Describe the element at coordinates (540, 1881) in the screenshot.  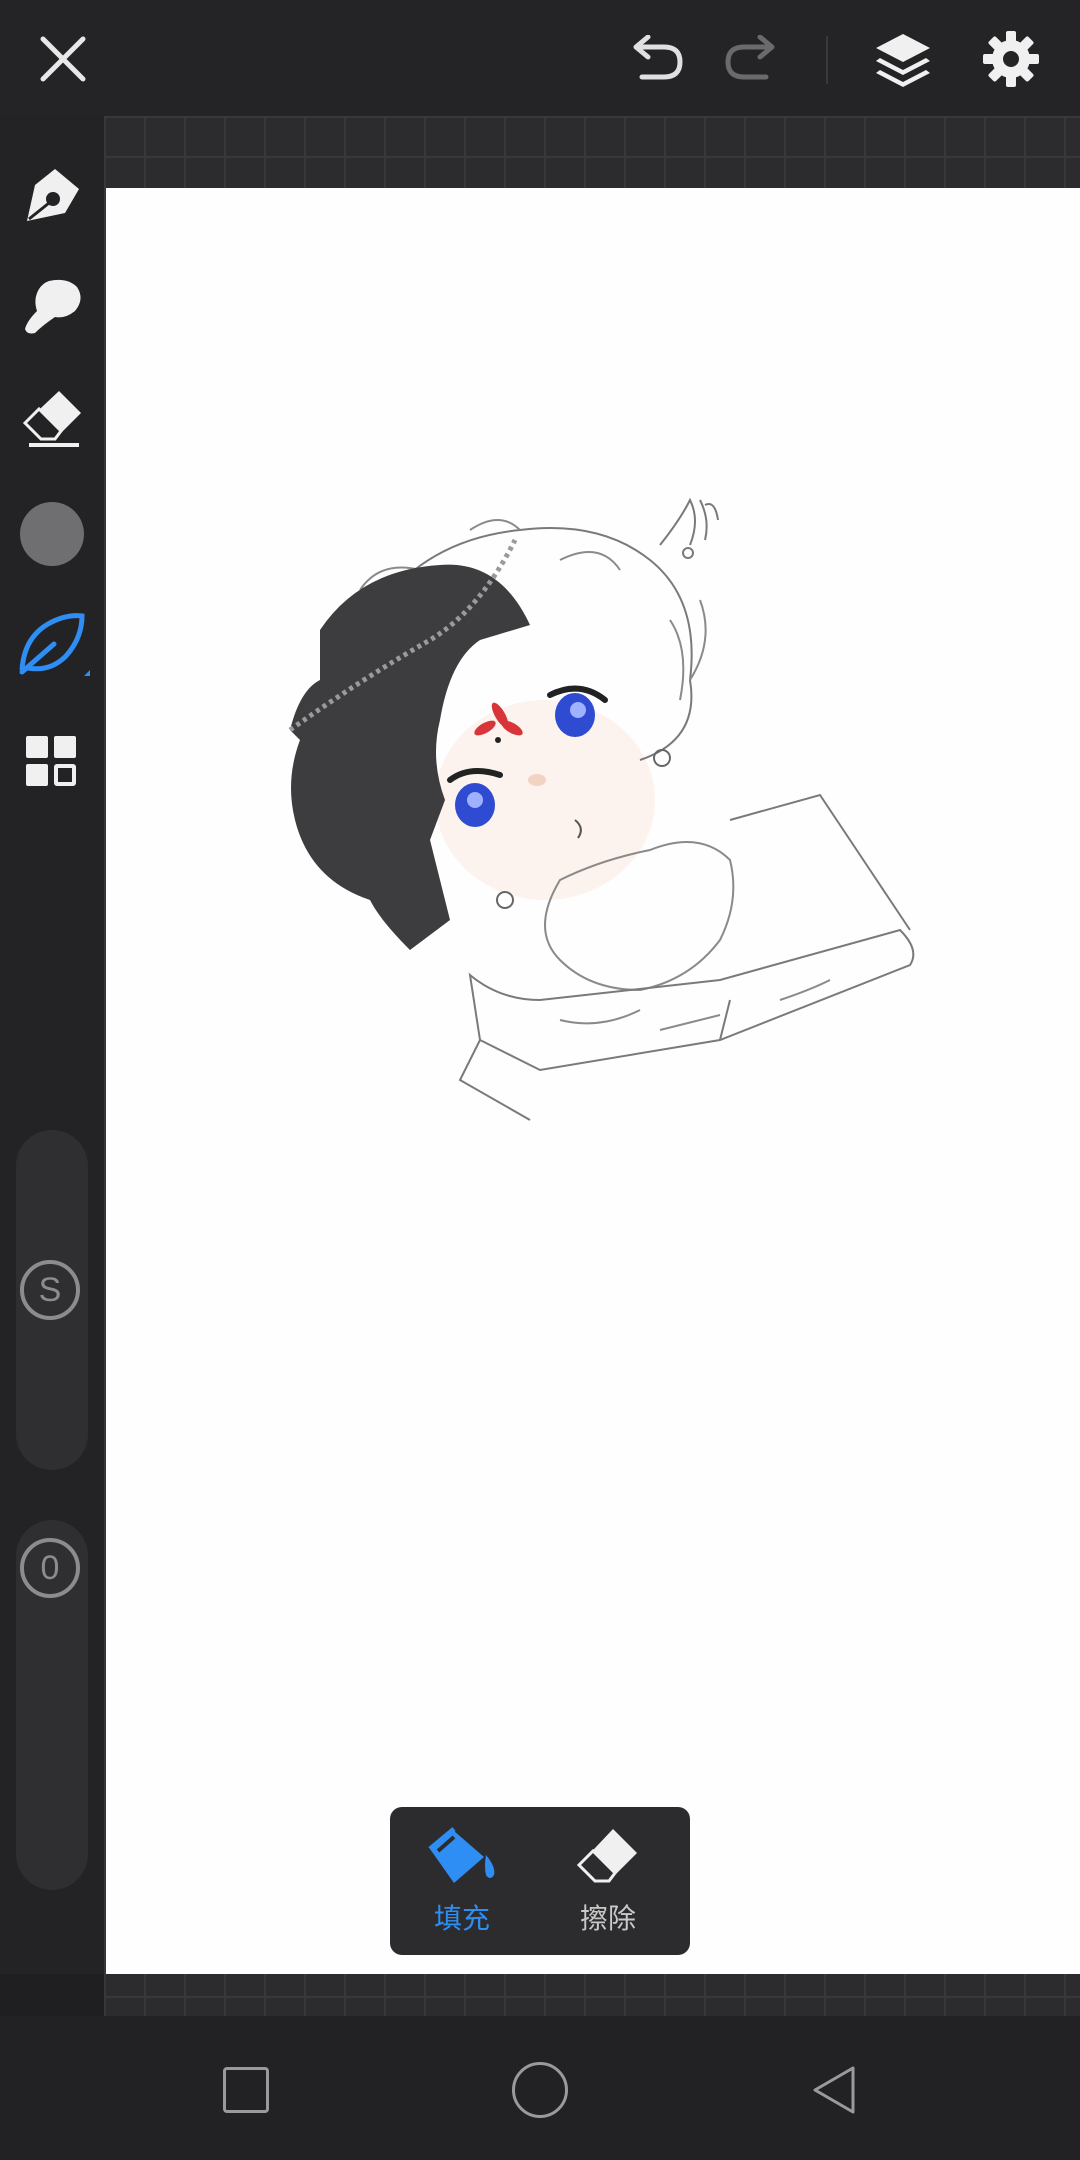
I see `fill-options-popup: 填充 擦除` at that location.